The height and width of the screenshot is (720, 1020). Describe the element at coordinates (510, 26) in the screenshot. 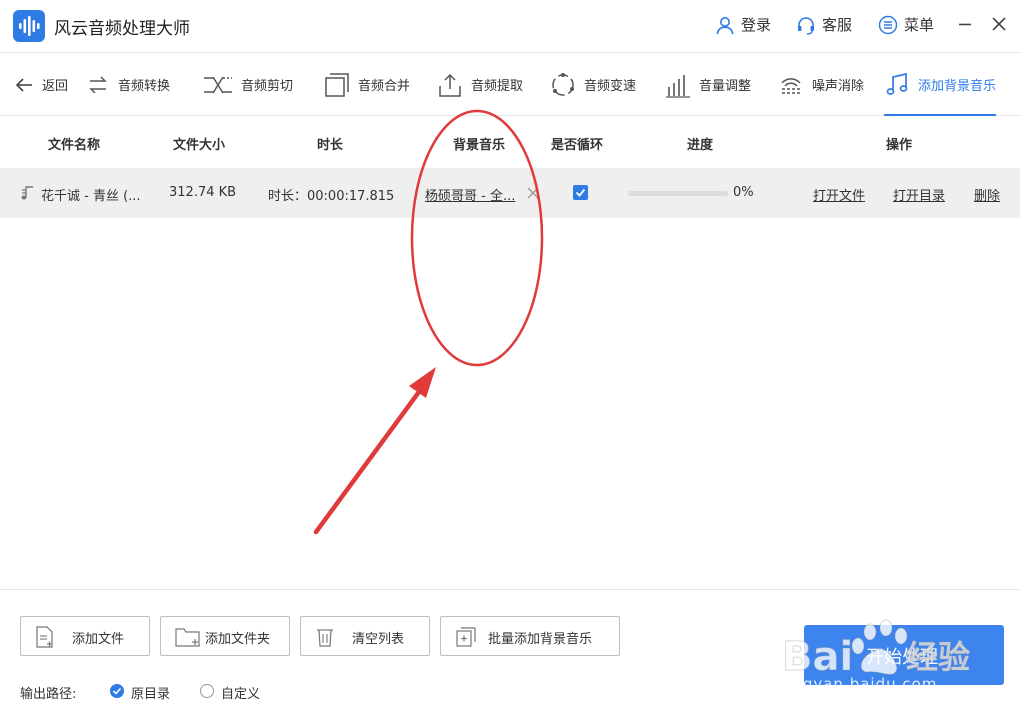

I see `title-bar: 风云音频处理大师 登录 客服 菜单` at that location.